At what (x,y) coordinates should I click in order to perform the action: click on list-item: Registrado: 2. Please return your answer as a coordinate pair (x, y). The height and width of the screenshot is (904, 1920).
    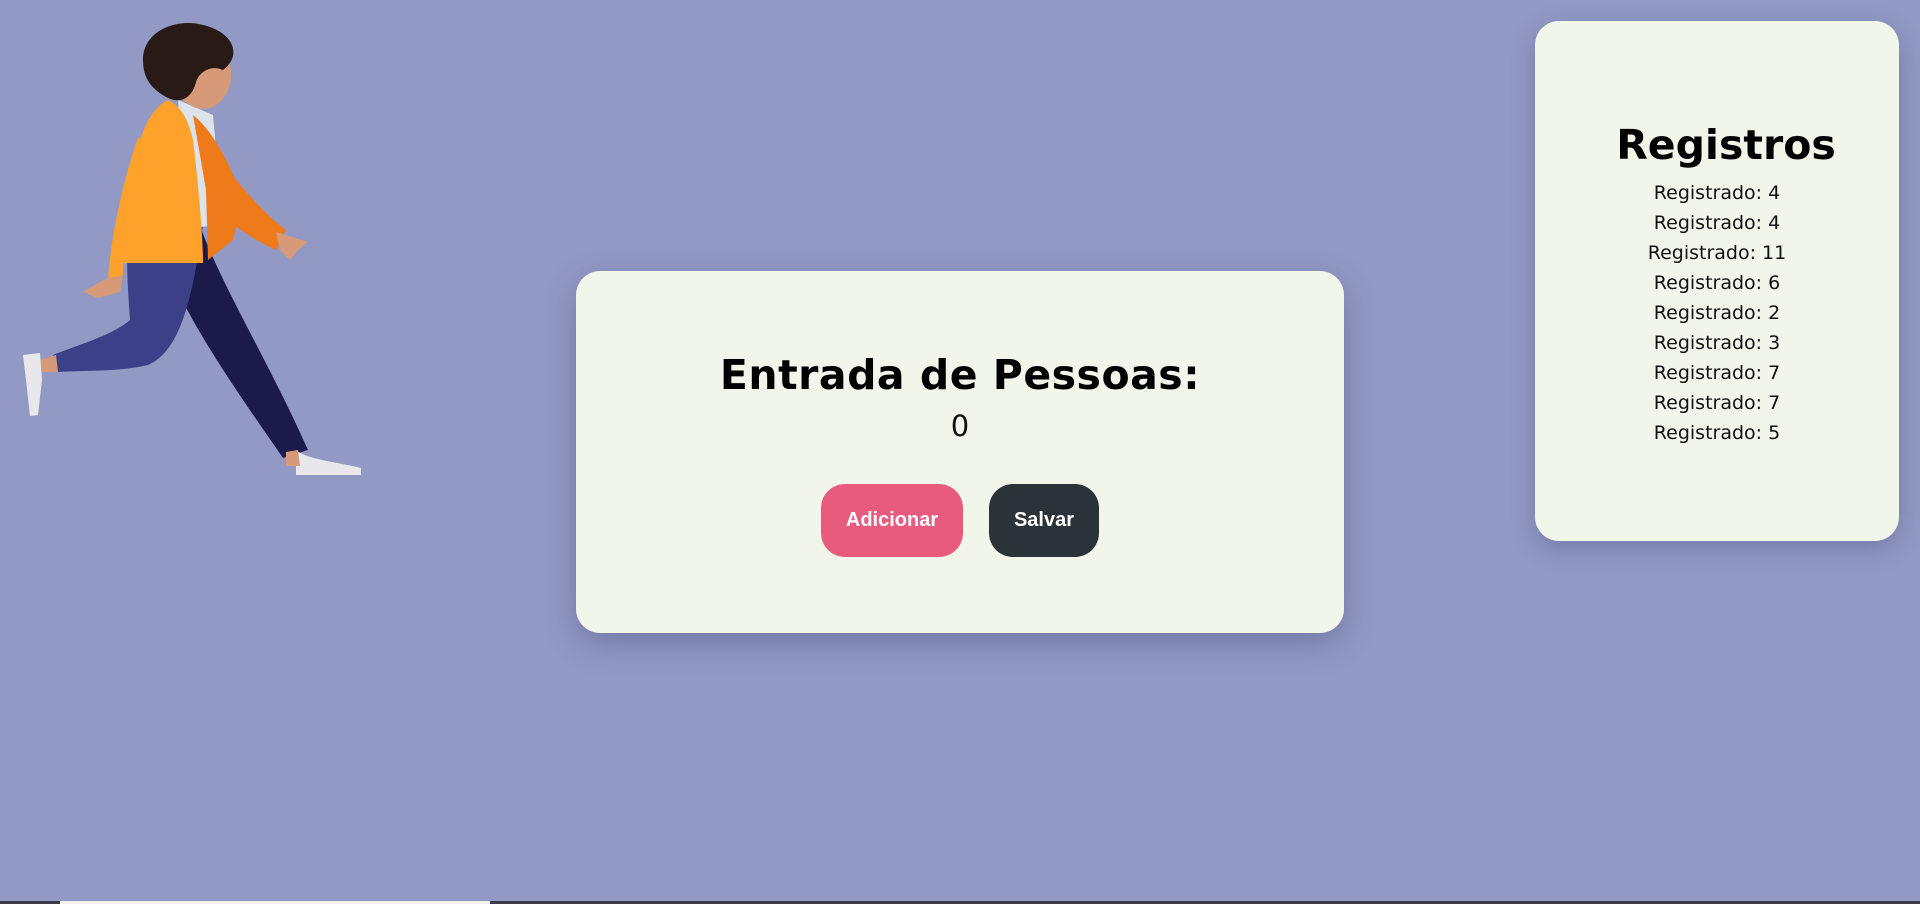
    Looking at the image, I should click on (1717, 313).